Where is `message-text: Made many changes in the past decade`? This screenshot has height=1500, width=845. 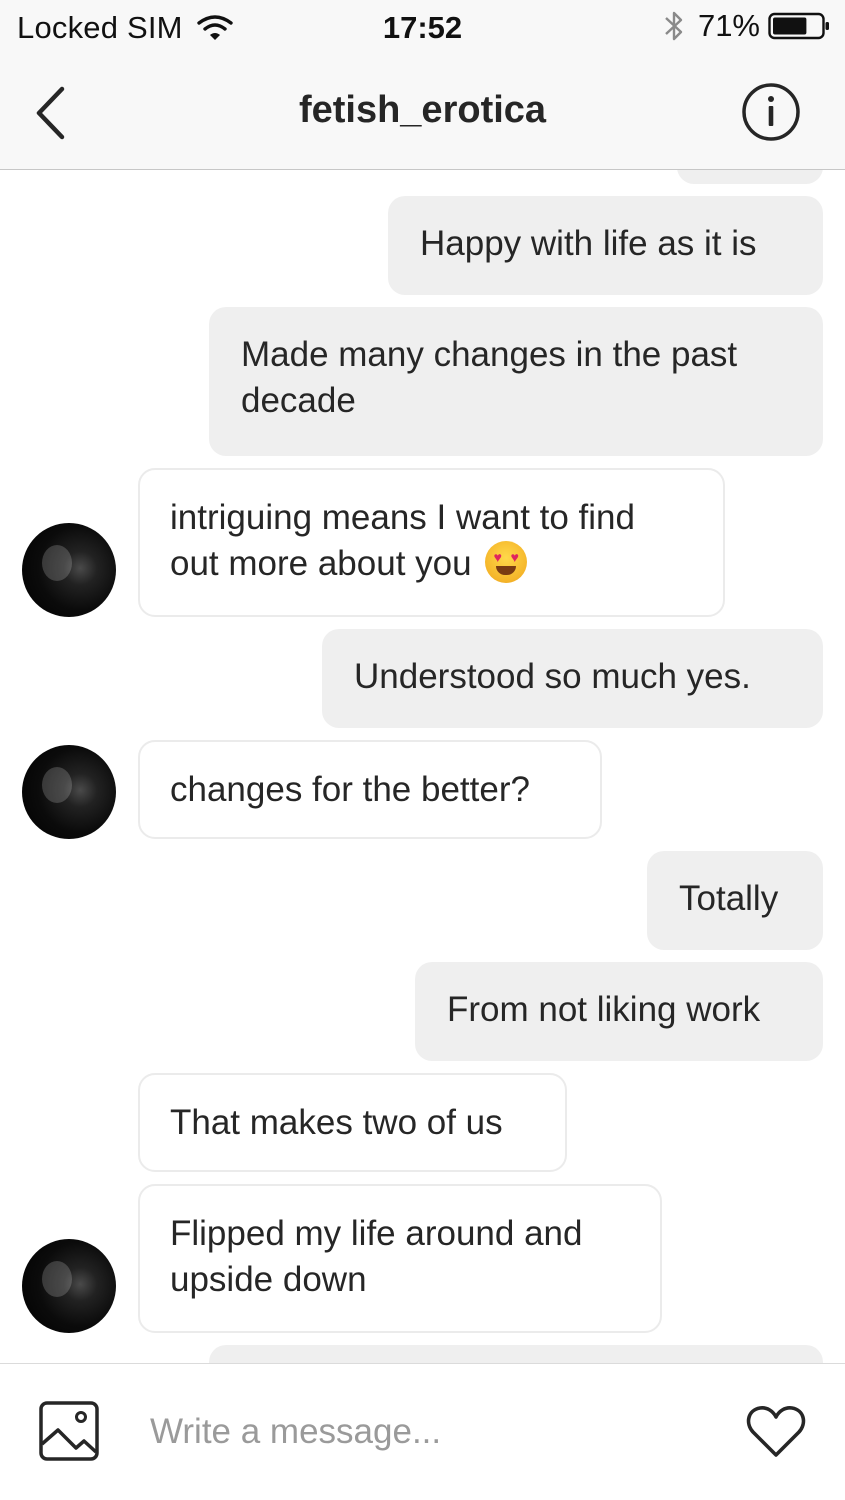
message-text: Made many changes in the past decade is located at coordinates (489, 377).